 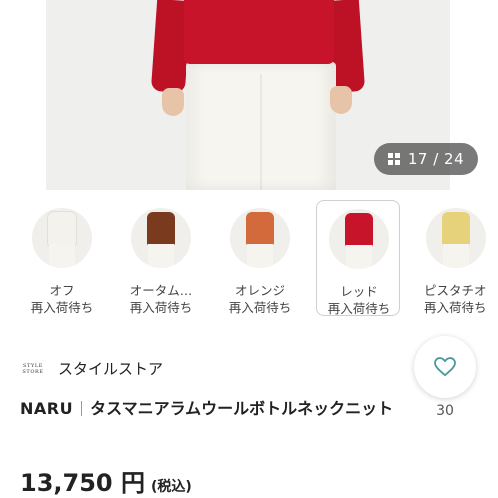 What do you see at coordinates (393, 159) in the screenshot?
I see `grid-icon` at bounding box center [393, 159].